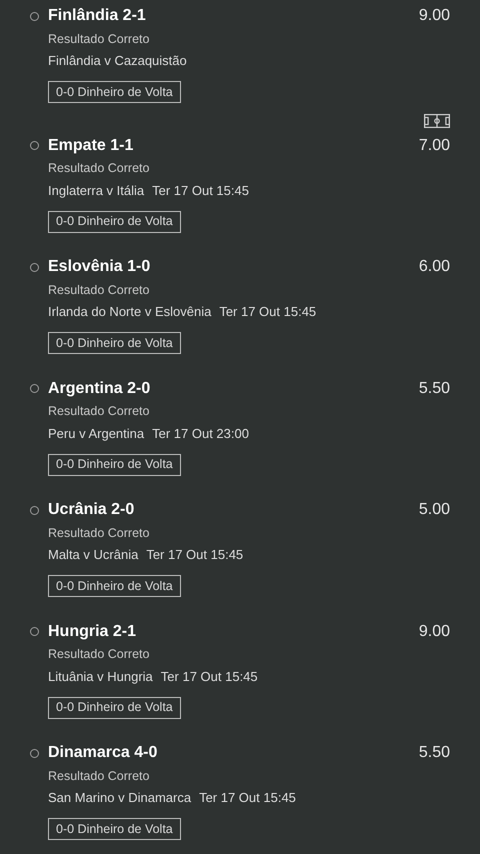 This screenshot has height=854, width=480. What do you see at coordinates (103, 753) in the screenshot?
I see `selection-name: Dinamarca 4-0` at bounding box center [103, 753].